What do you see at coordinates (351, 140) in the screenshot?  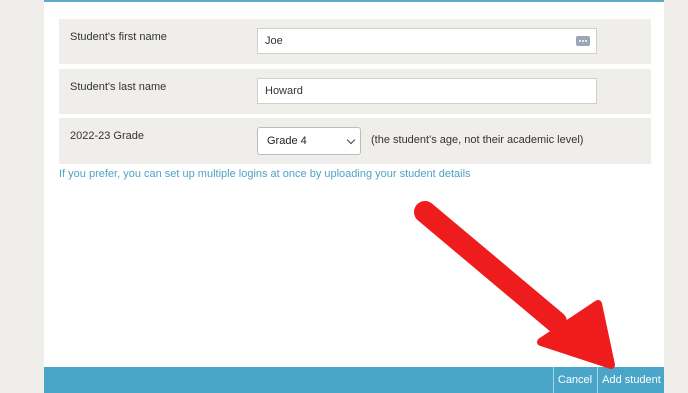 I see `chevron-down-icon` at bounding box center [351, 140].